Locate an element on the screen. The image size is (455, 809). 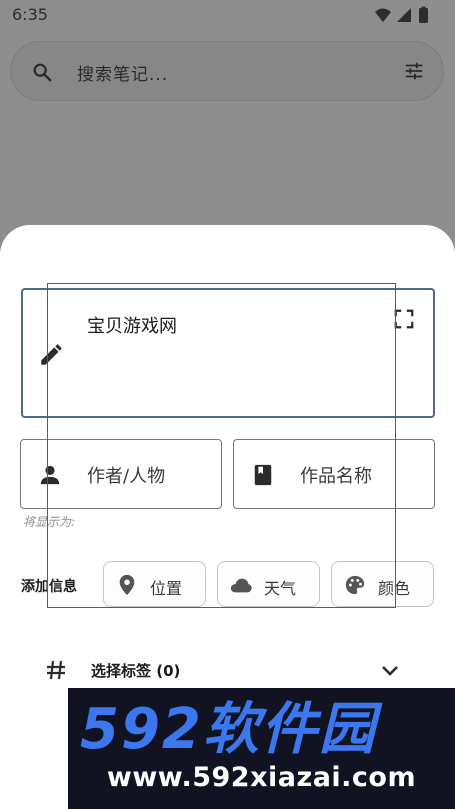
signal-icon is located at coordinates (404, 15).